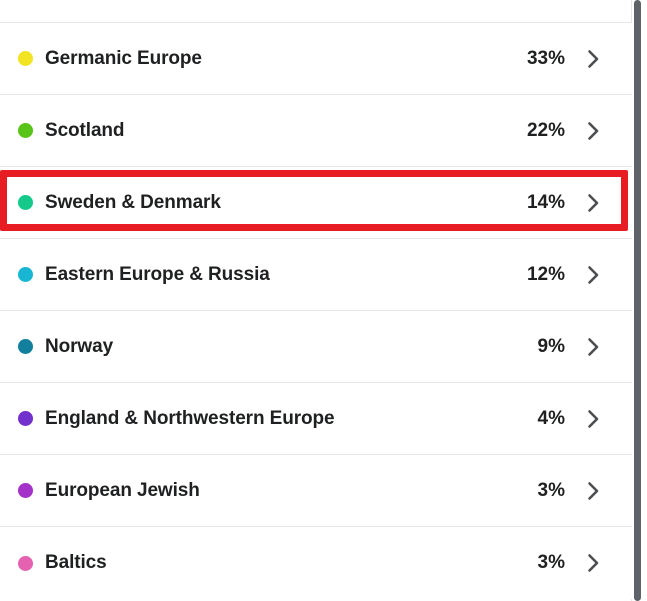  What do you see at coordinates (551, 346) in the screenshot?
I see `ethnicity-percent: 9%` at bounding box center [551, 346].